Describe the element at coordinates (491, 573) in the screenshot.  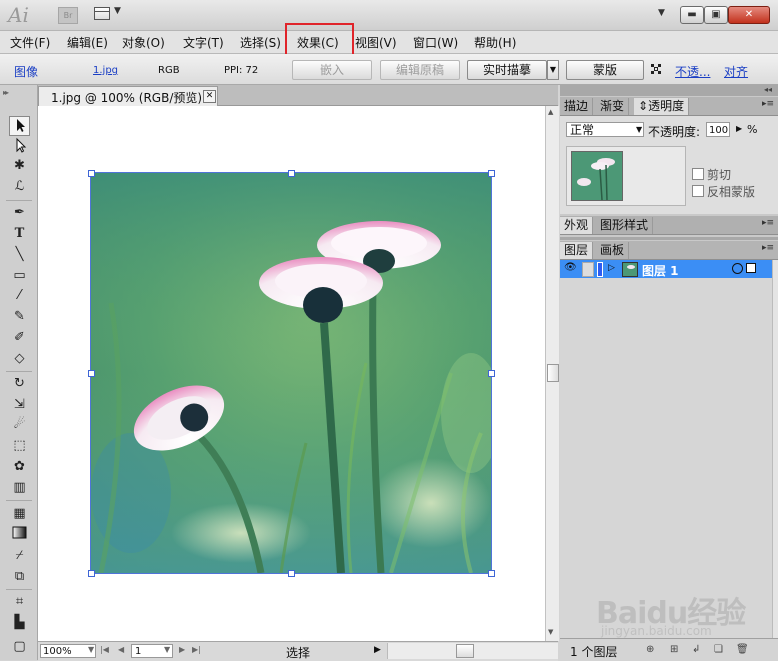
I see `resize-handle-bottom-right` at that location.